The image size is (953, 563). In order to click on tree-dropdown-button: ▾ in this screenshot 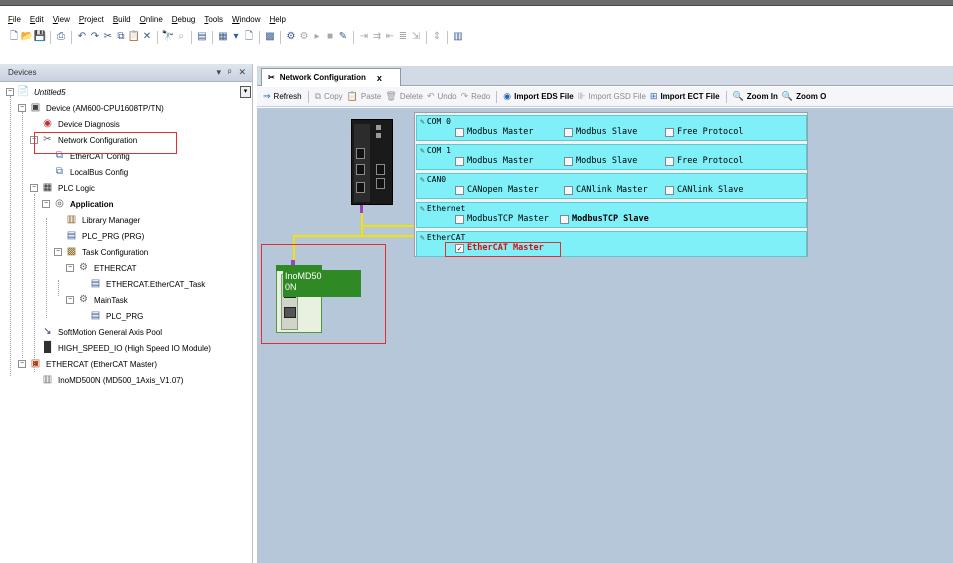, I will do `click(245, 92)`.